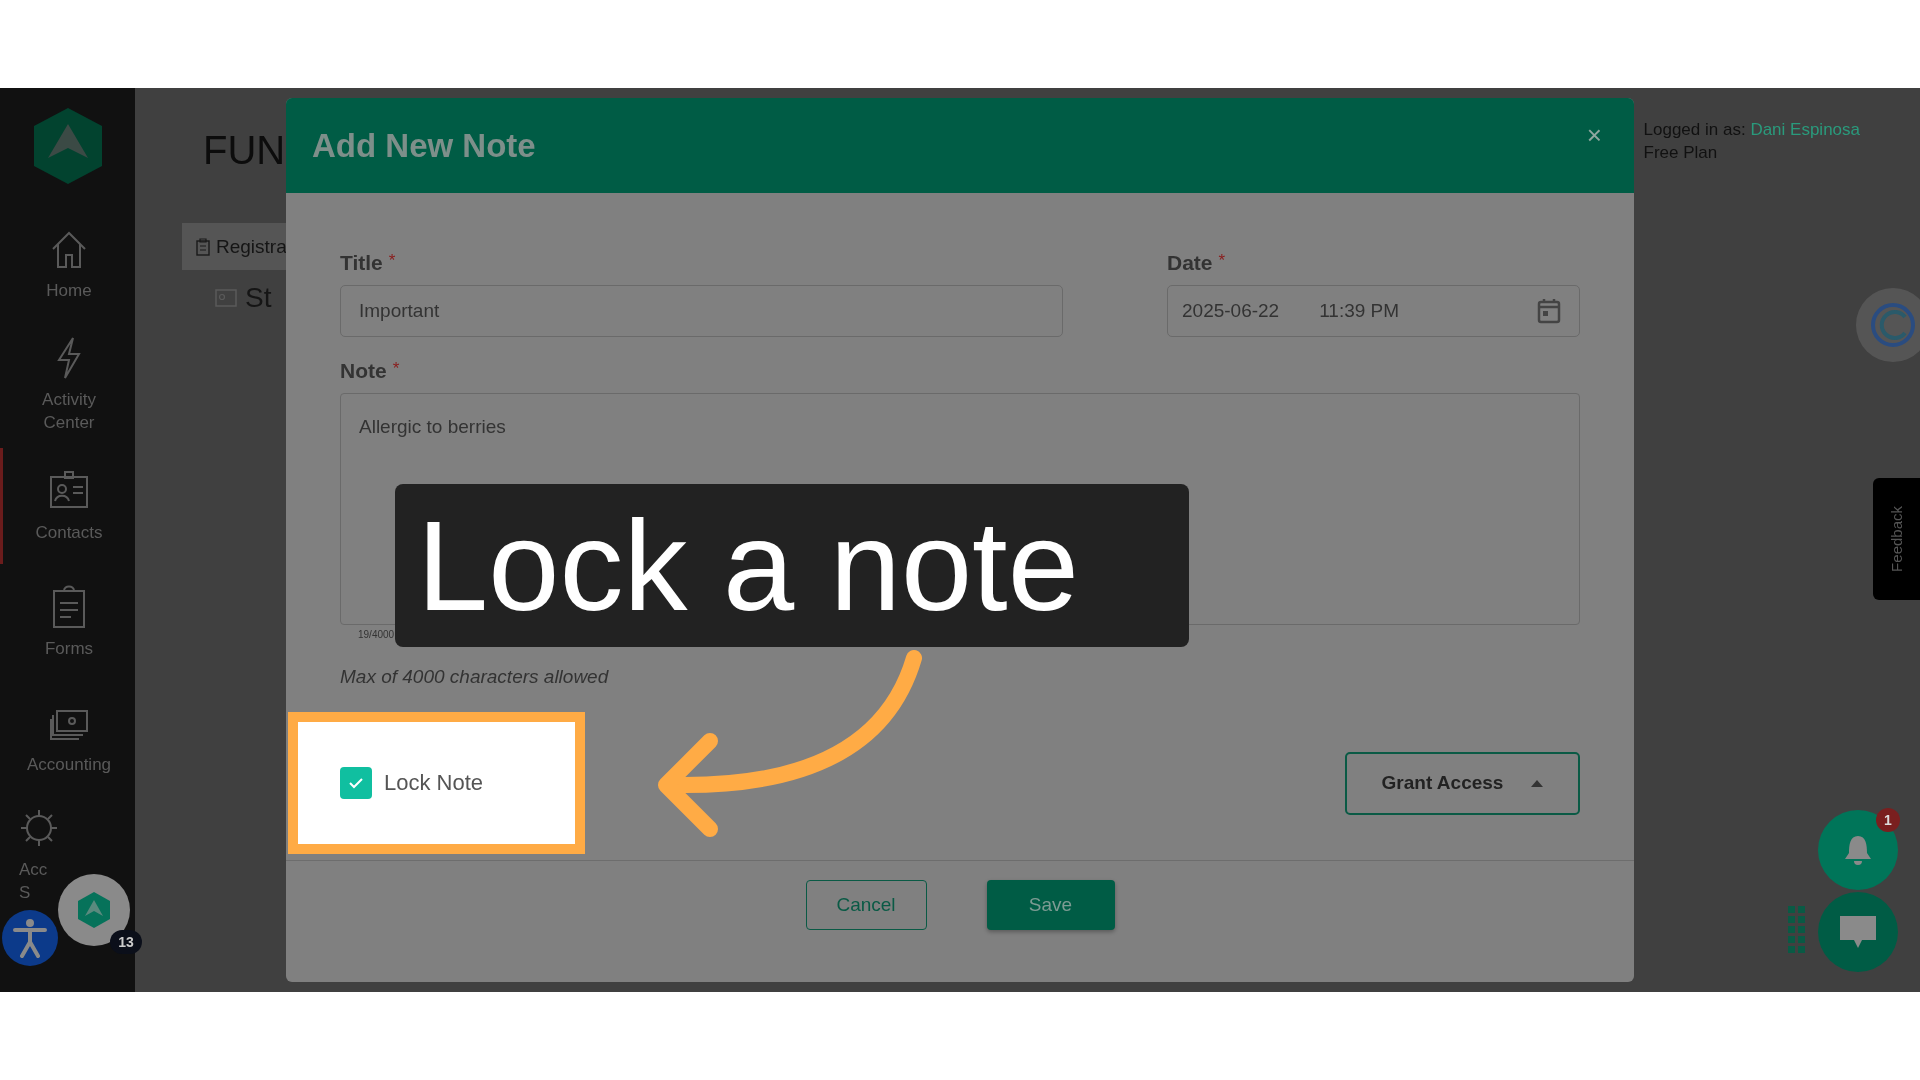  Describe the element at coordinates (69, 532) in the screenshot. I see `sidebar-label: Contacts` at that location.